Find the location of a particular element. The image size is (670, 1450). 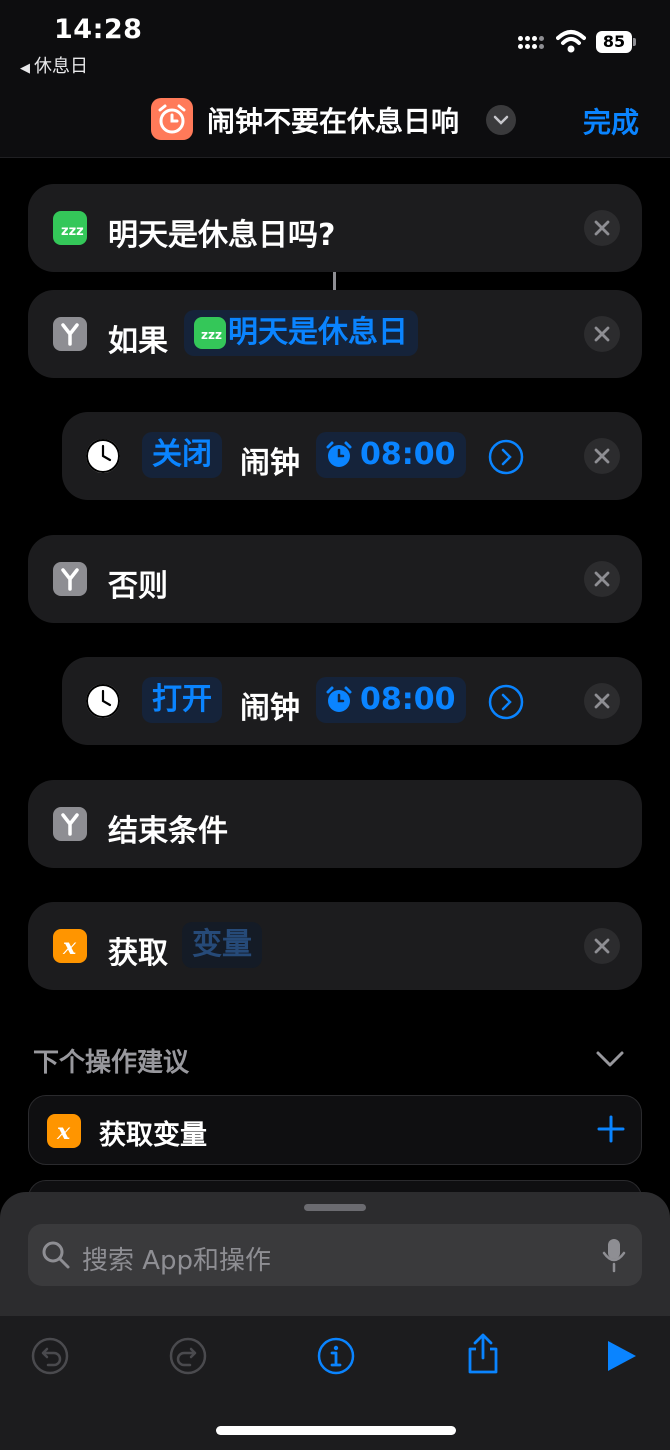

search-icon is located at coordinates (56, 1255).